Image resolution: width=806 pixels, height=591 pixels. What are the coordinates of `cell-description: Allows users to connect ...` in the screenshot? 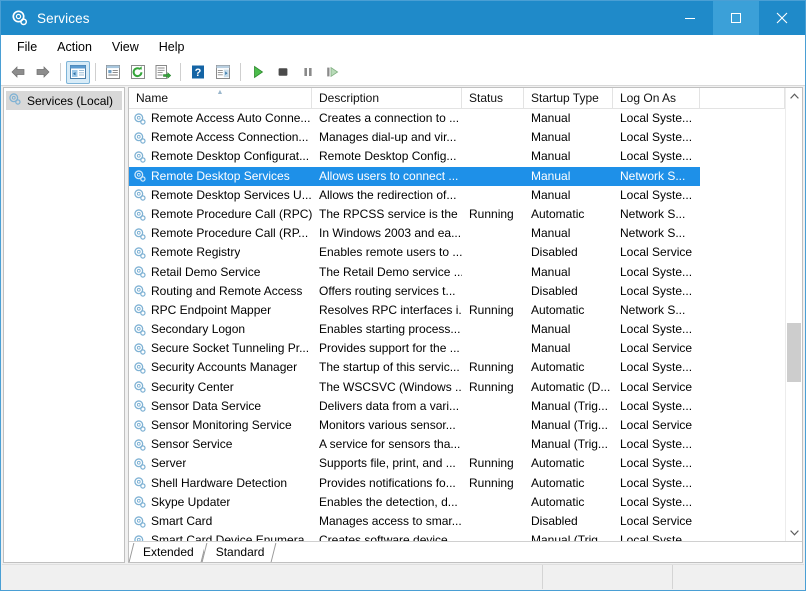 It's located at (387, 176).